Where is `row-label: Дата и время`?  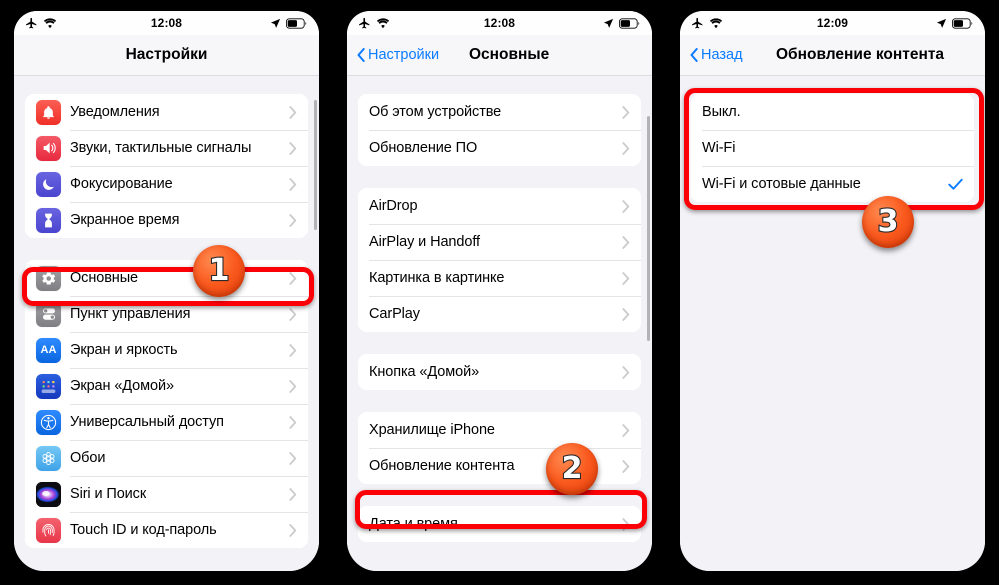 row-label: Дата и время is located at coordinates (413, 524).